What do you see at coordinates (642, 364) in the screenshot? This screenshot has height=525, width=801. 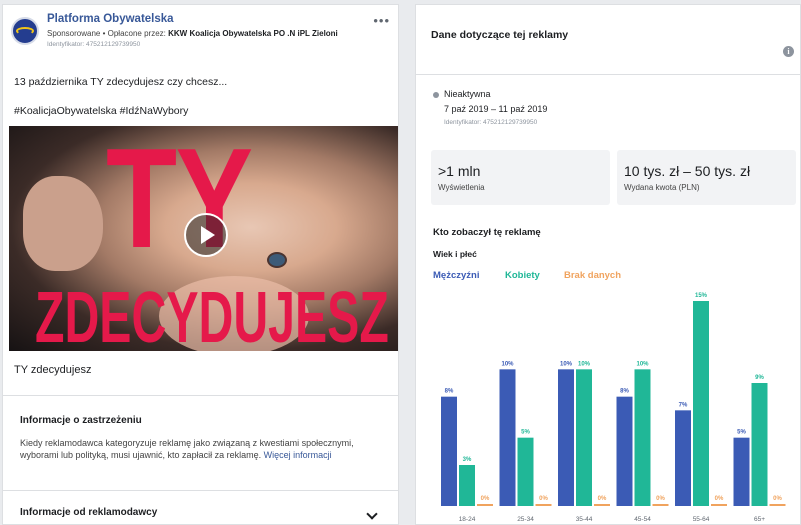 I see `bar-label-1-3: 10%` at bounding box center [642, 364].